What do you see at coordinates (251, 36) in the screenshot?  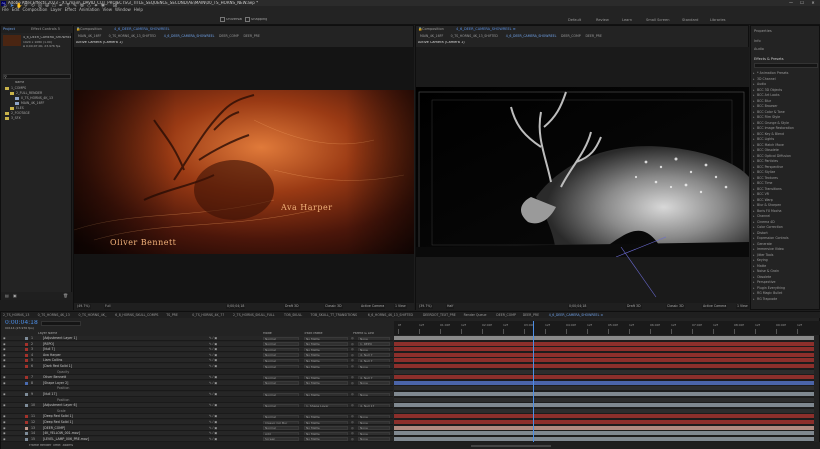 I see `viewer-tab: DEER_PRE` at bounding box center [251, 36].